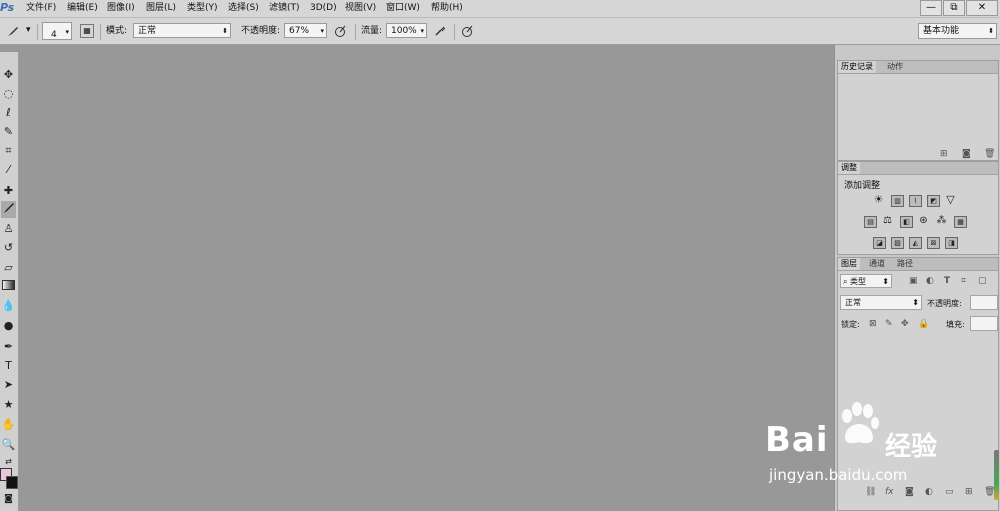 This screenshot has height=511, width=1000. I want to click on vibrance-icon: ▽, so click(950, 199).